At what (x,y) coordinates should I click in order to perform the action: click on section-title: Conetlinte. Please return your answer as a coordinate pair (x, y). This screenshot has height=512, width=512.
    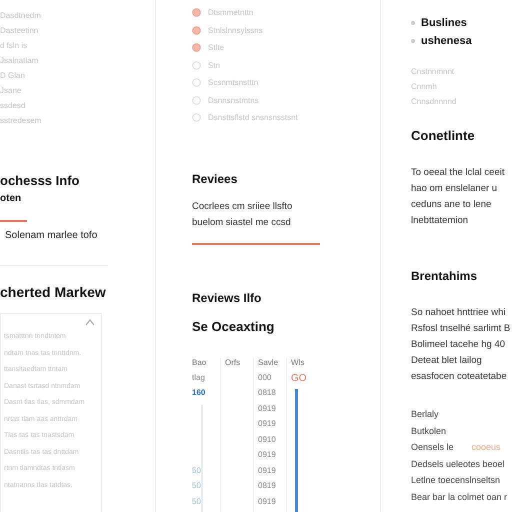
    Looking at the image, I should click on (443, 135).